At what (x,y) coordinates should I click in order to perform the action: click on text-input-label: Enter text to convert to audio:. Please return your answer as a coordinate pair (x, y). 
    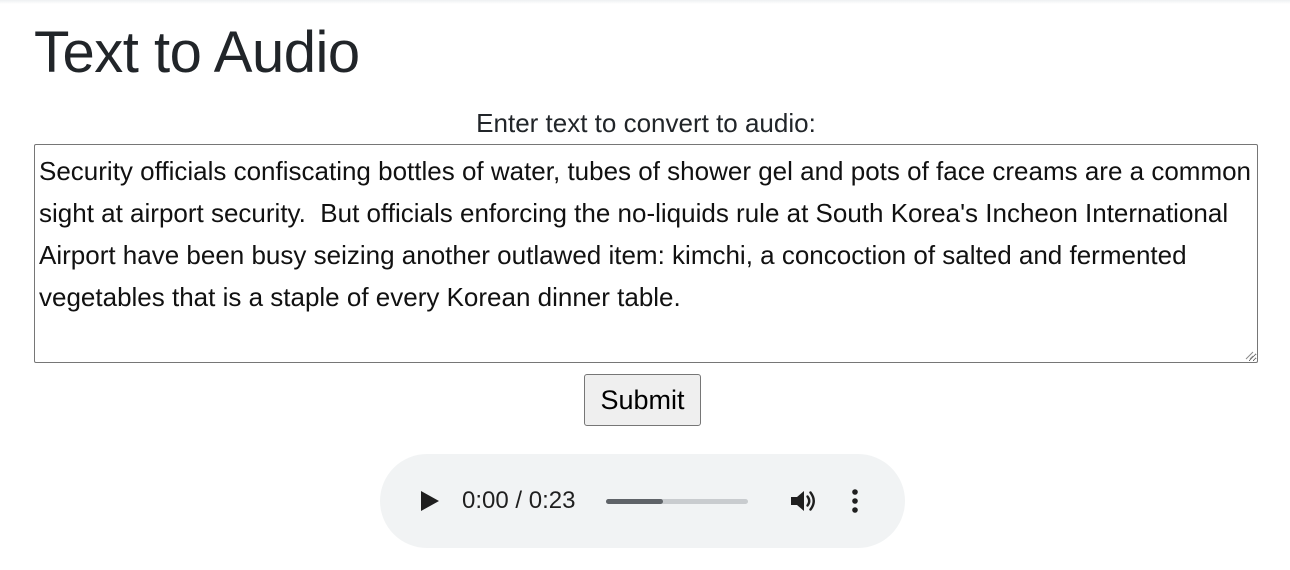
    Looking at the image, I should click on (646, 123).